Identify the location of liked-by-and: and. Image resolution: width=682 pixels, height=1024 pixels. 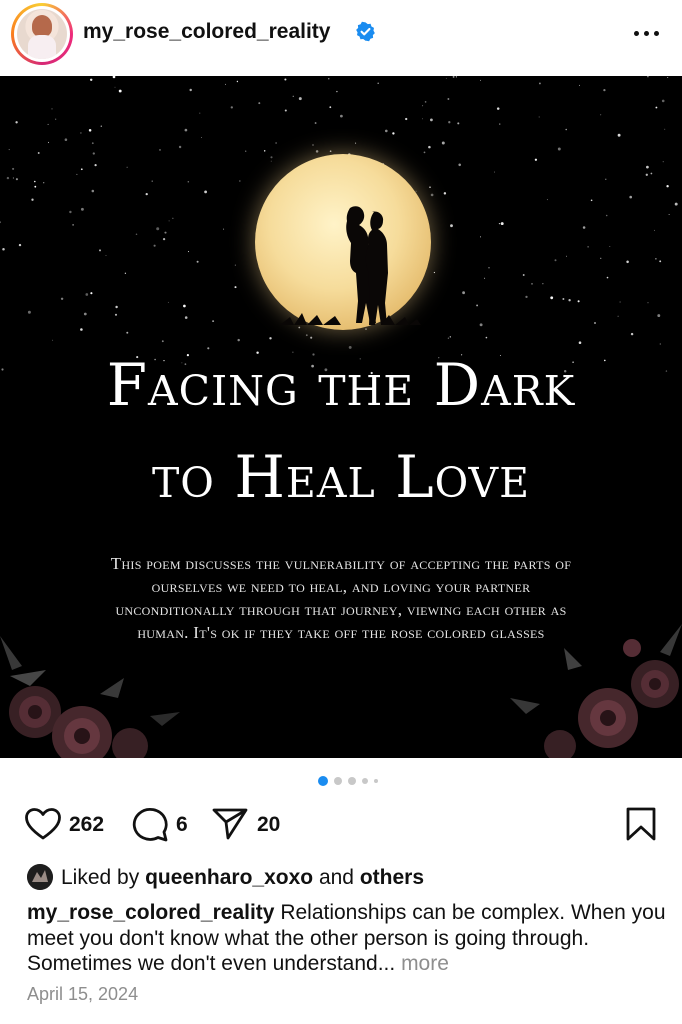
(336, 877).